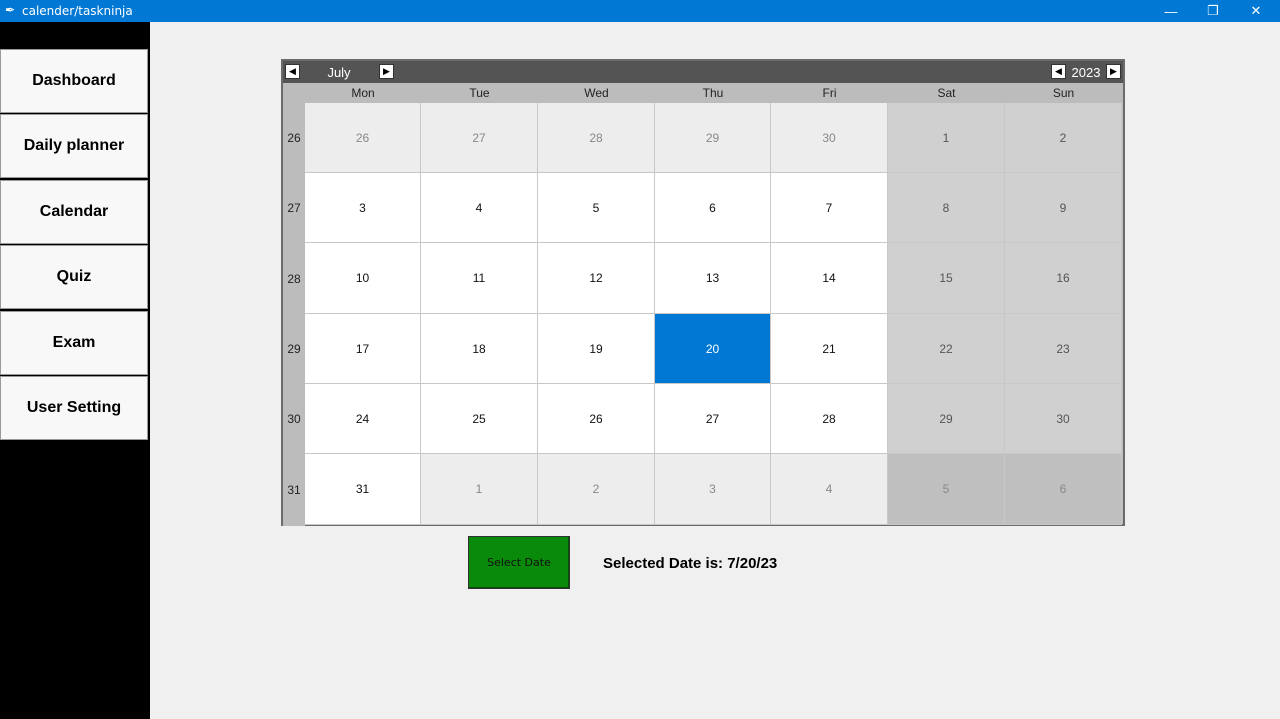 This screenshot has width=1280, height=719. I want to click on weekday-label-wed: Wed, so click(596, 93).